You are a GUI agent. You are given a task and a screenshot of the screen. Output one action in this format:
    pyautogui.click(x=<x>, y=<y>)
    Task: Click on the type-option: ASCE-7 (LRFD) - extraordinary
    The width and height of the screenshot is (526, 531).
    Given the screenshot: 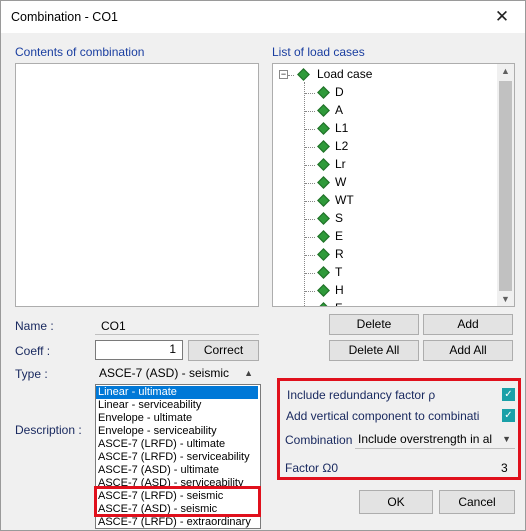 What is the action you would take?
    pyautogui.click(x=177, y=522)
    